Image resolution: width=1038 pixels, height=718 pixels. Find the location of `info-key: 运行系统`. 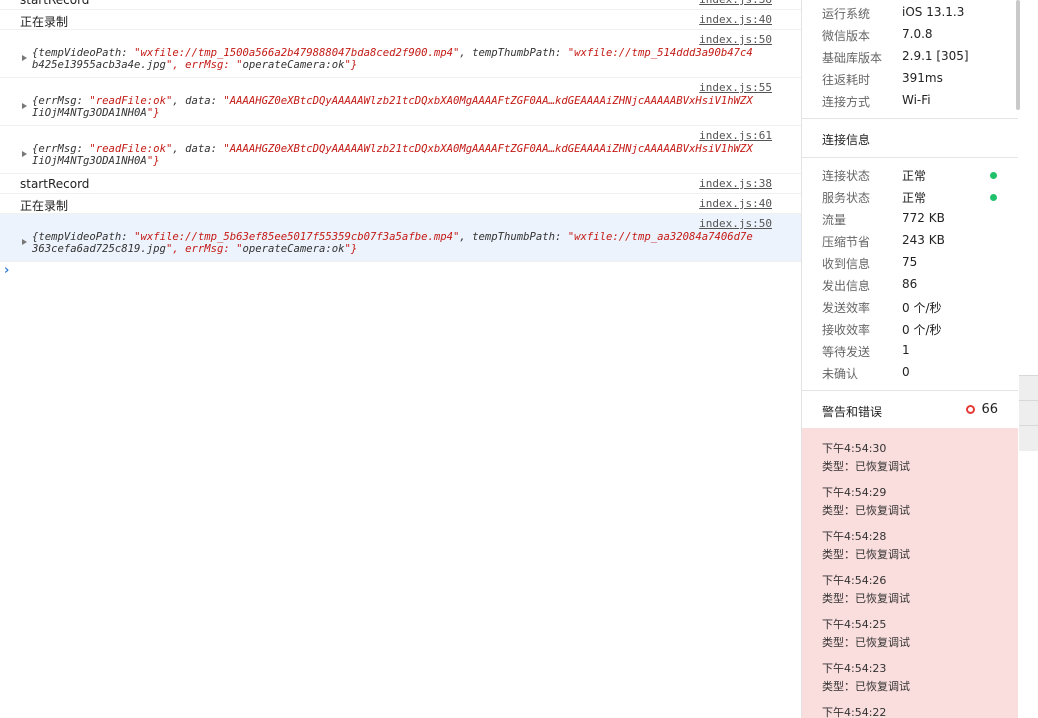

info-key: 运行系统 is located at coordinates (846, 14).